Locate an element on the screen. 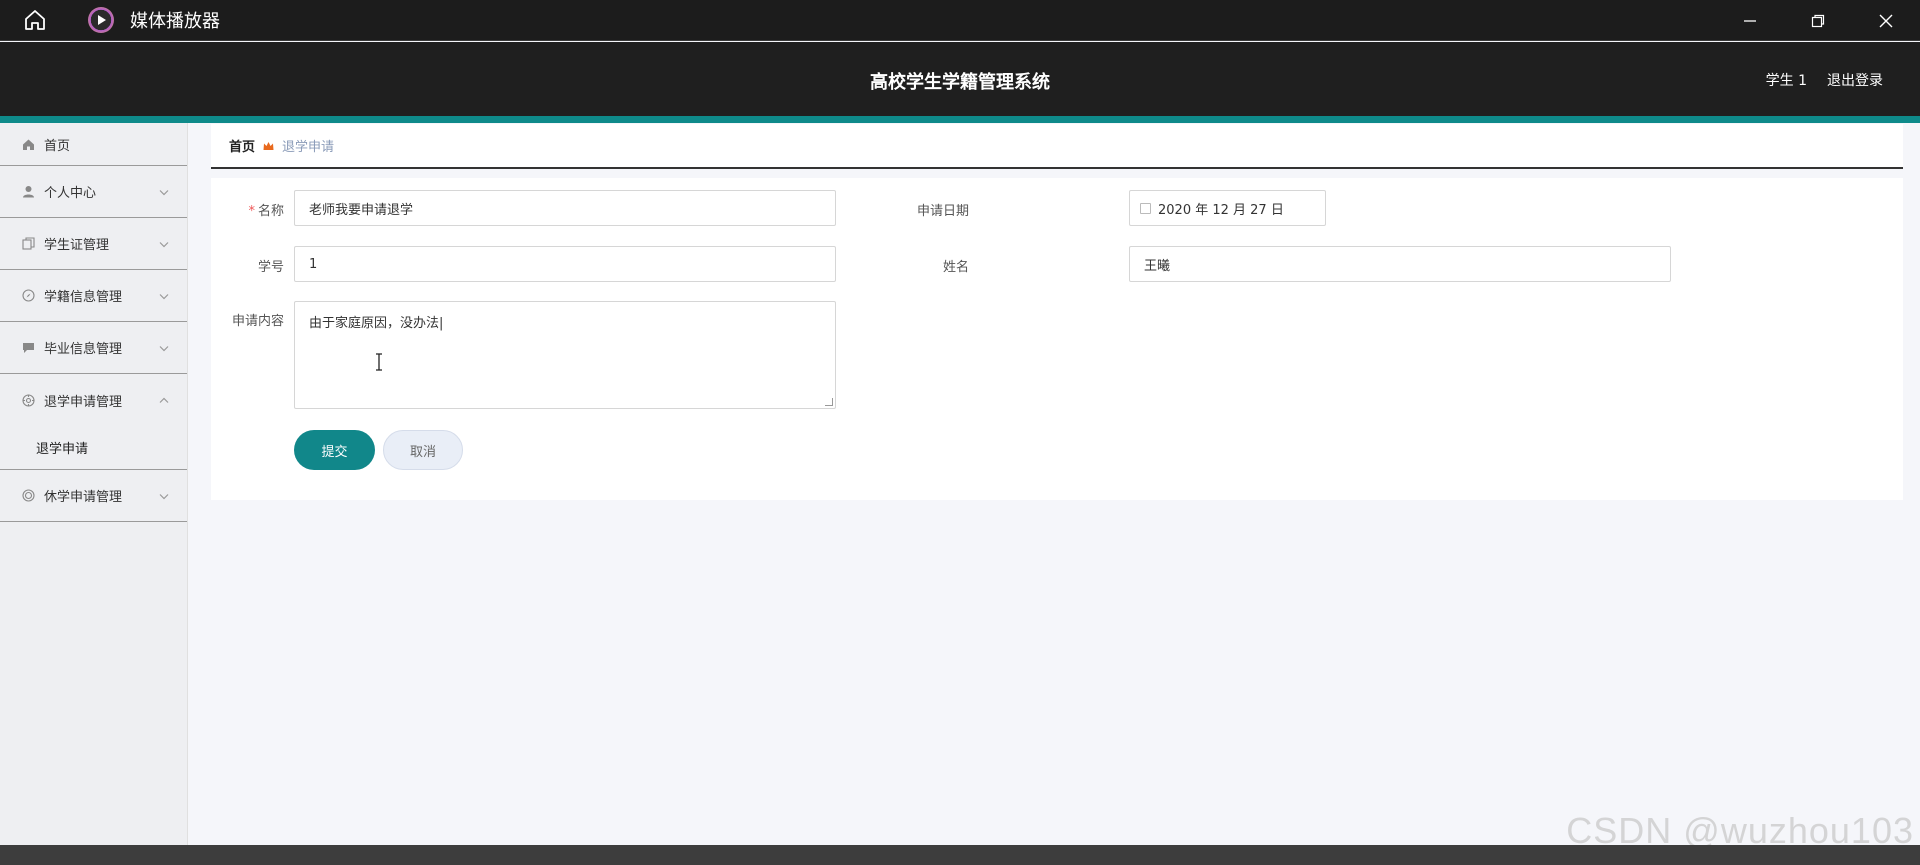 The image size is (1920, 865). close-icon is located at coordinates (1886, 20).